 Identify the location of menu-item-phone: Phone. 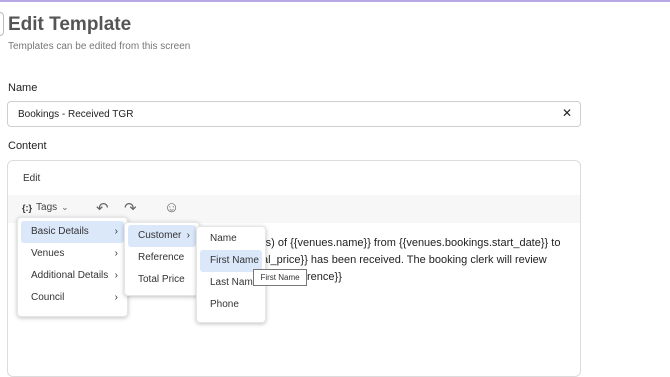
(231, 305).